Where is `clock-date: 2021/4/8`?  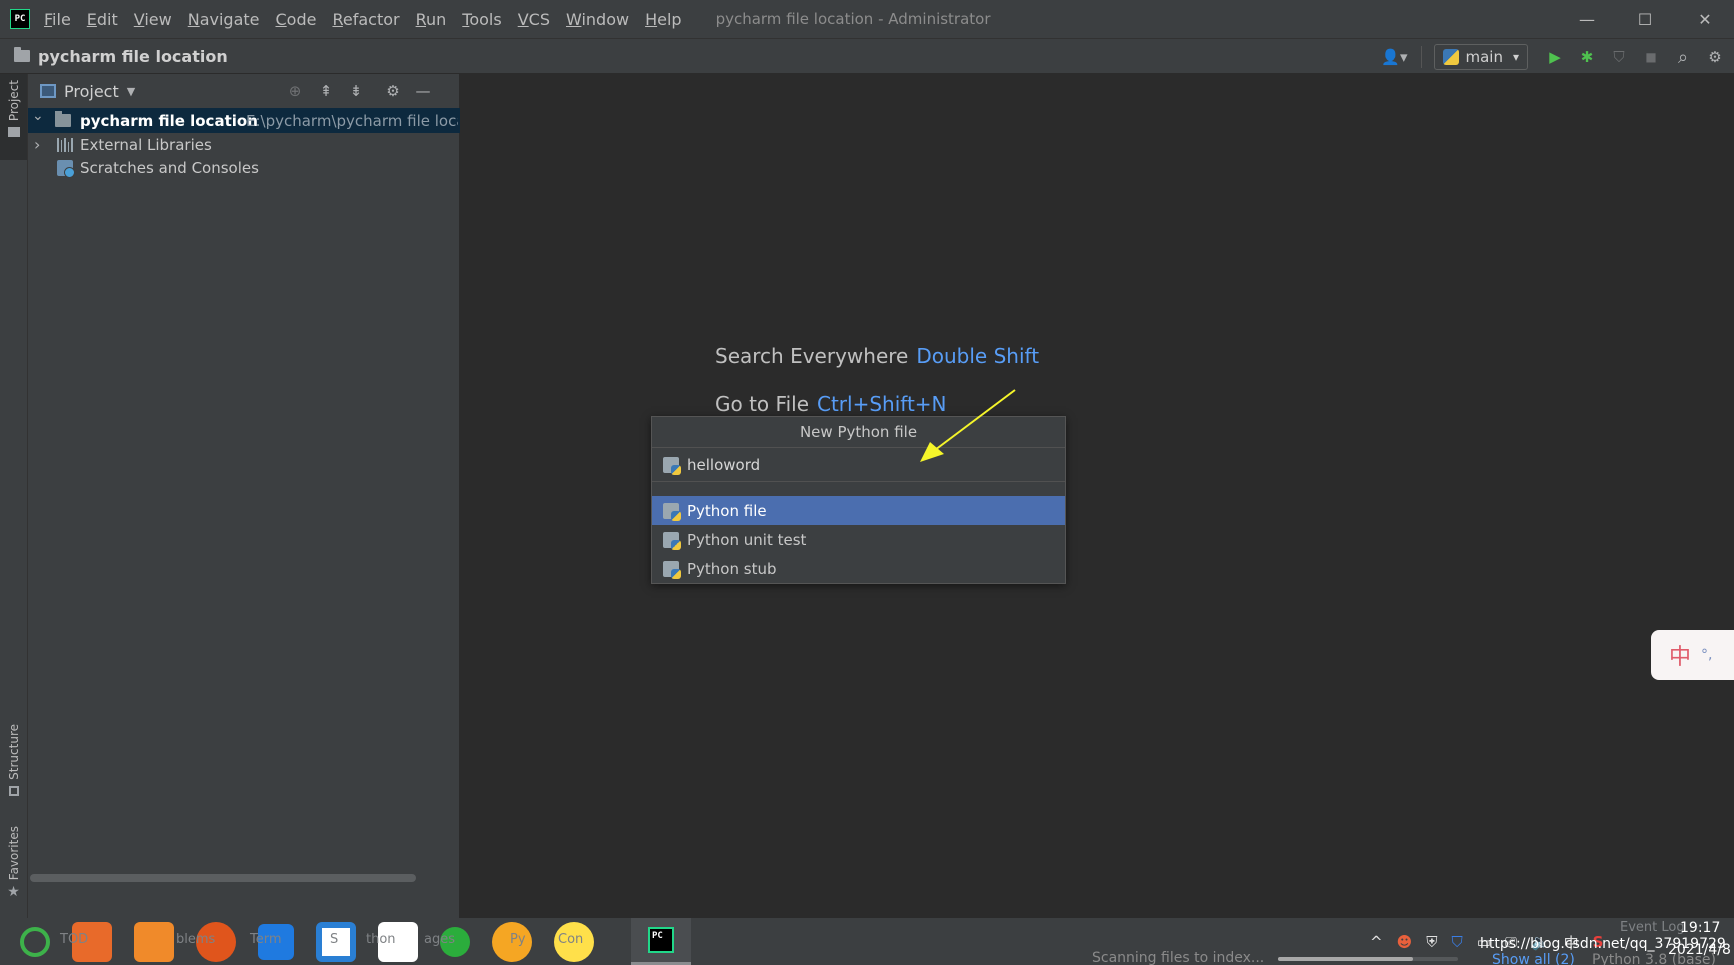
clock-date: 2021/4/8 is located at coordinates (1699, 950).